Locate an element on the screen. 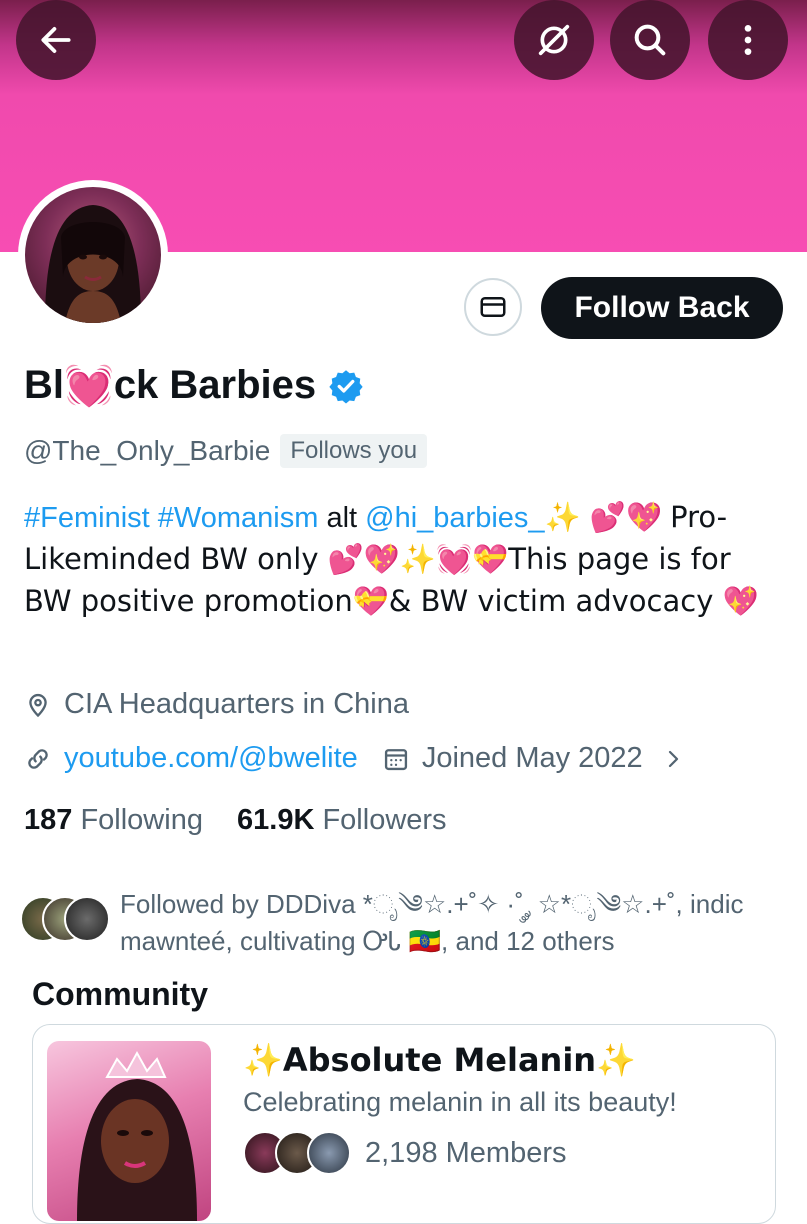  search-icon is located at coordinates (650, 40).